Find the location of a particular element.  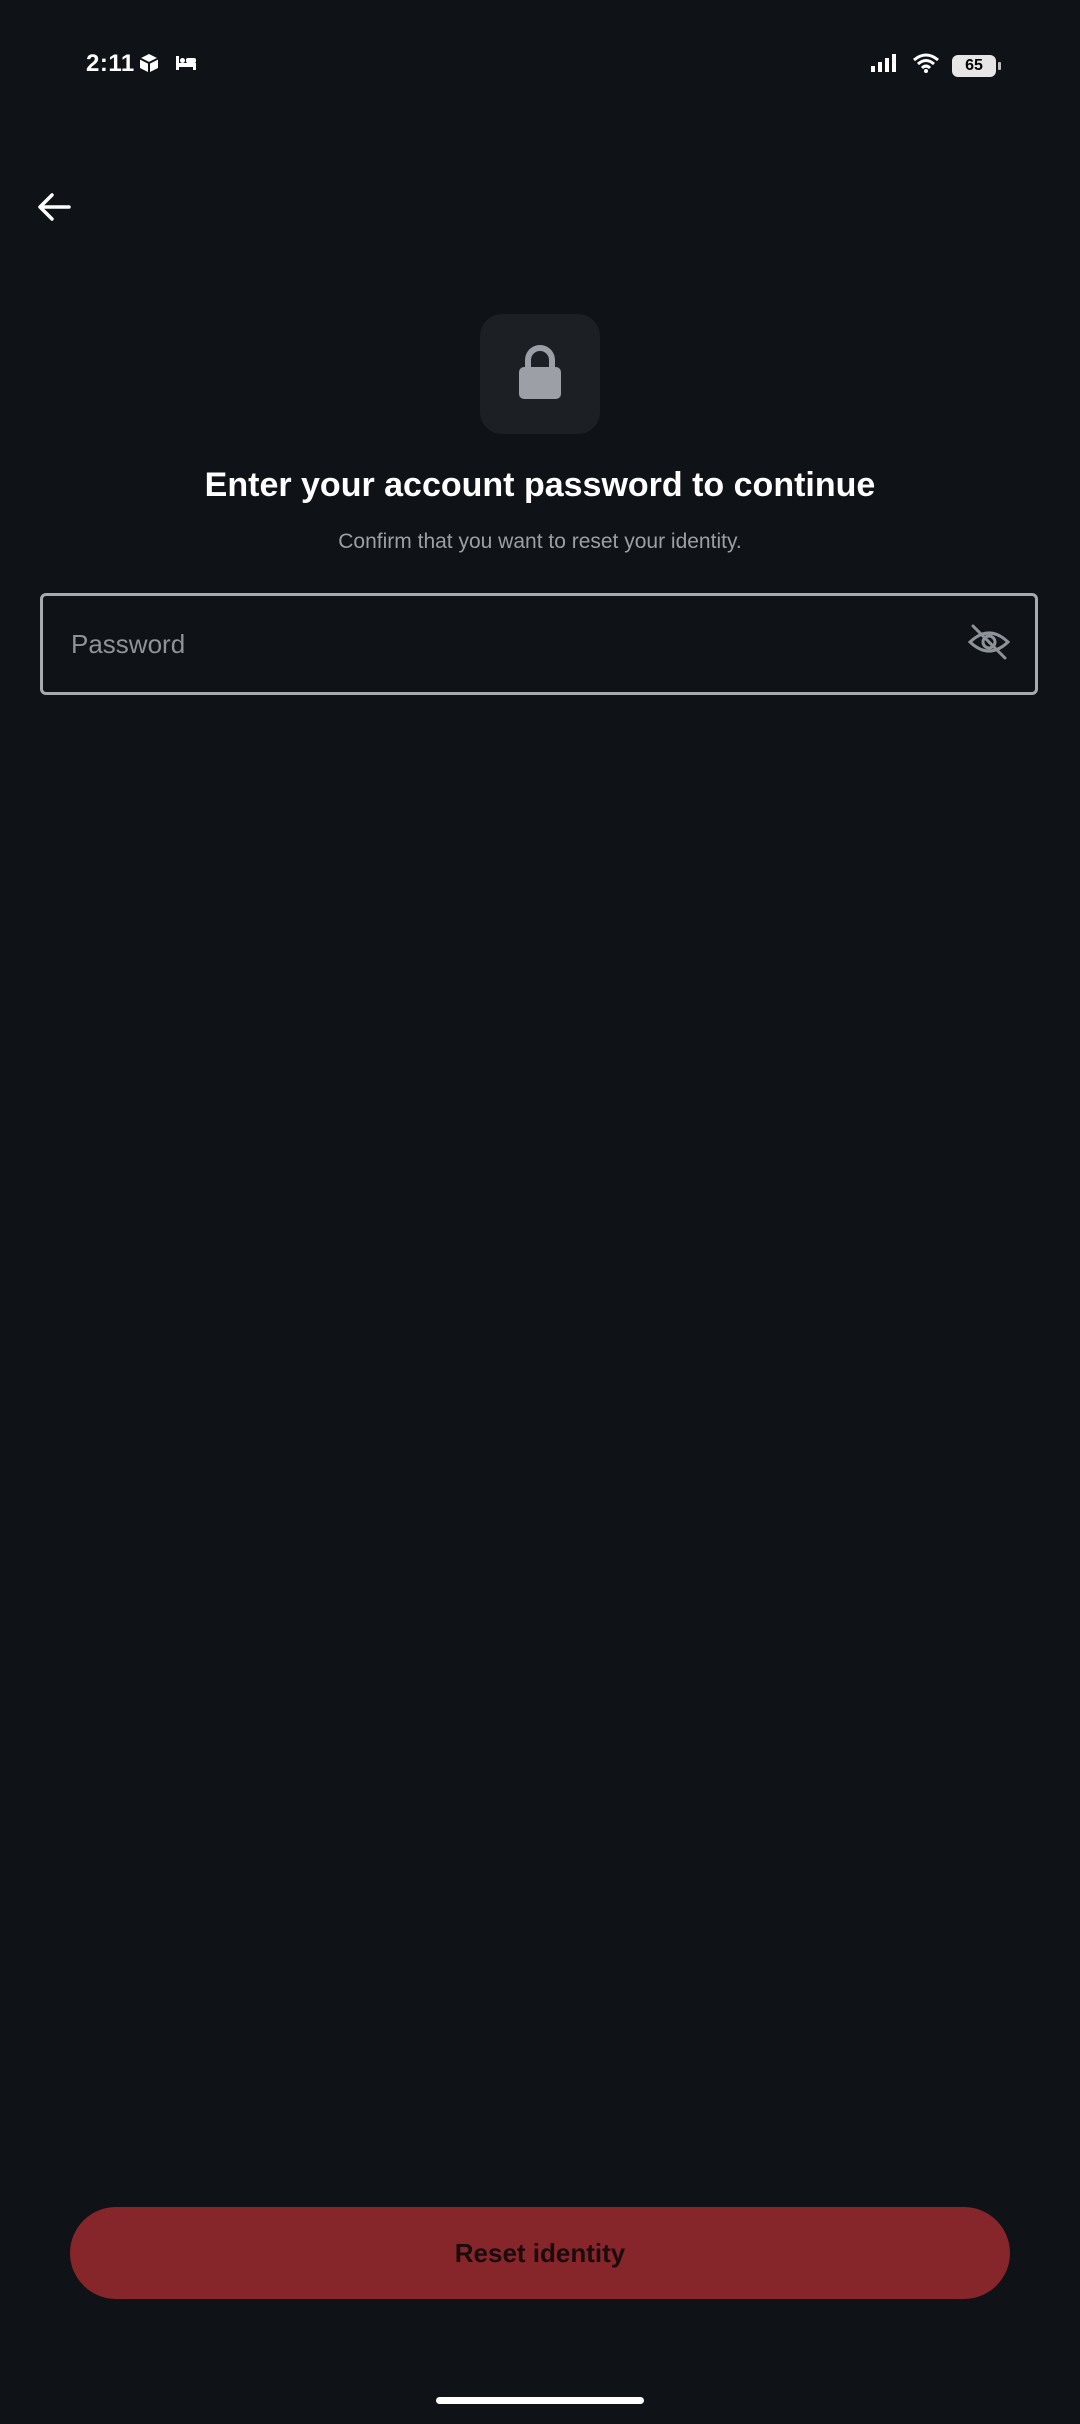

eye-off-icon is located at coordinates (989, 644).